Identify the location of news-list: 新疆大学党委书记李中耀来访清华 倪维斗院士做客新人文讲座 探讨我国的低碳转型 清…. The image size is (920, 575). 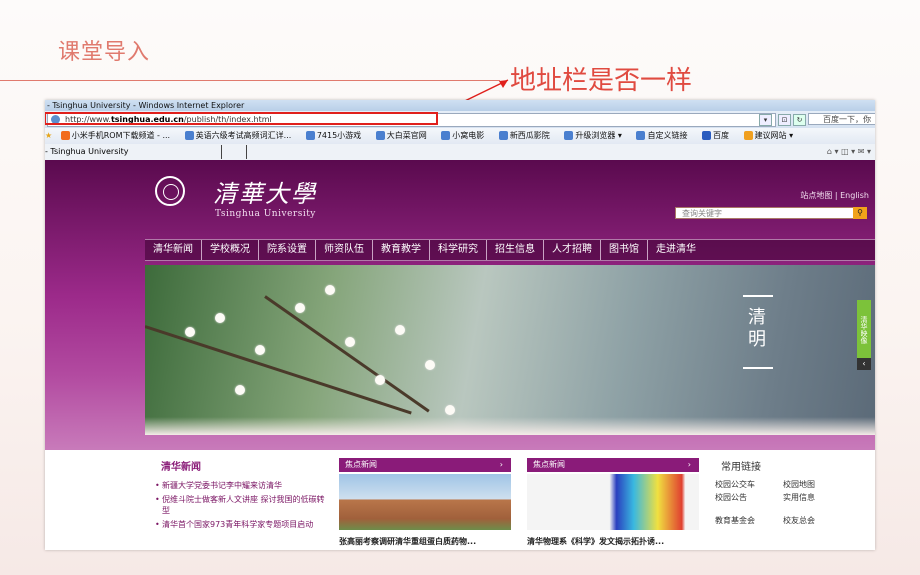
(240, 506).